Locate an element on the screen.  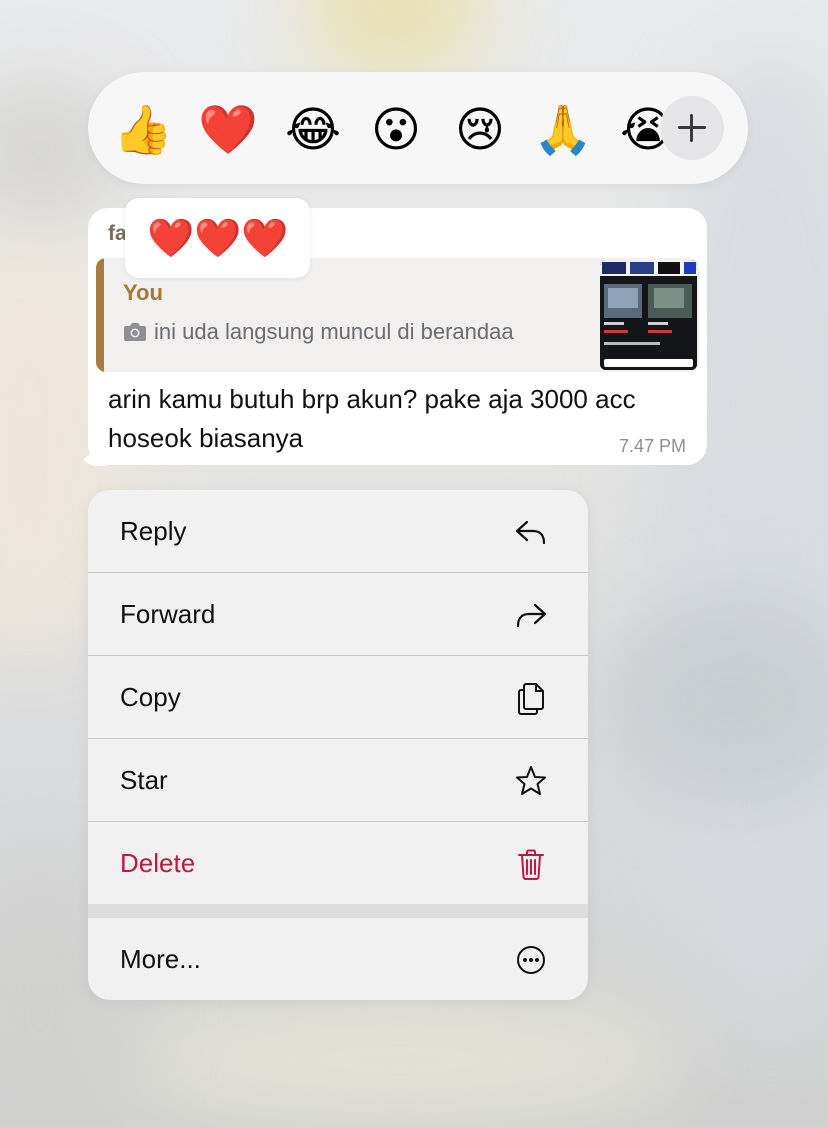
trash-icon is located at coordinates (531, 864).